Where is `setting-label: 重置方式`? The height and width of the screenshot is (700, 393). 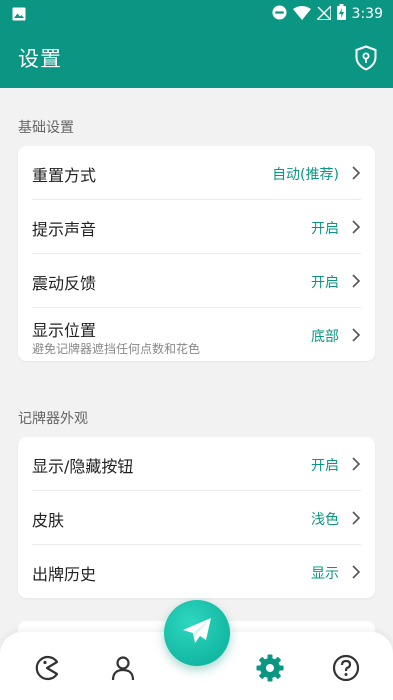 setting-label: 重置方式 is located at coordinates (64, 175).